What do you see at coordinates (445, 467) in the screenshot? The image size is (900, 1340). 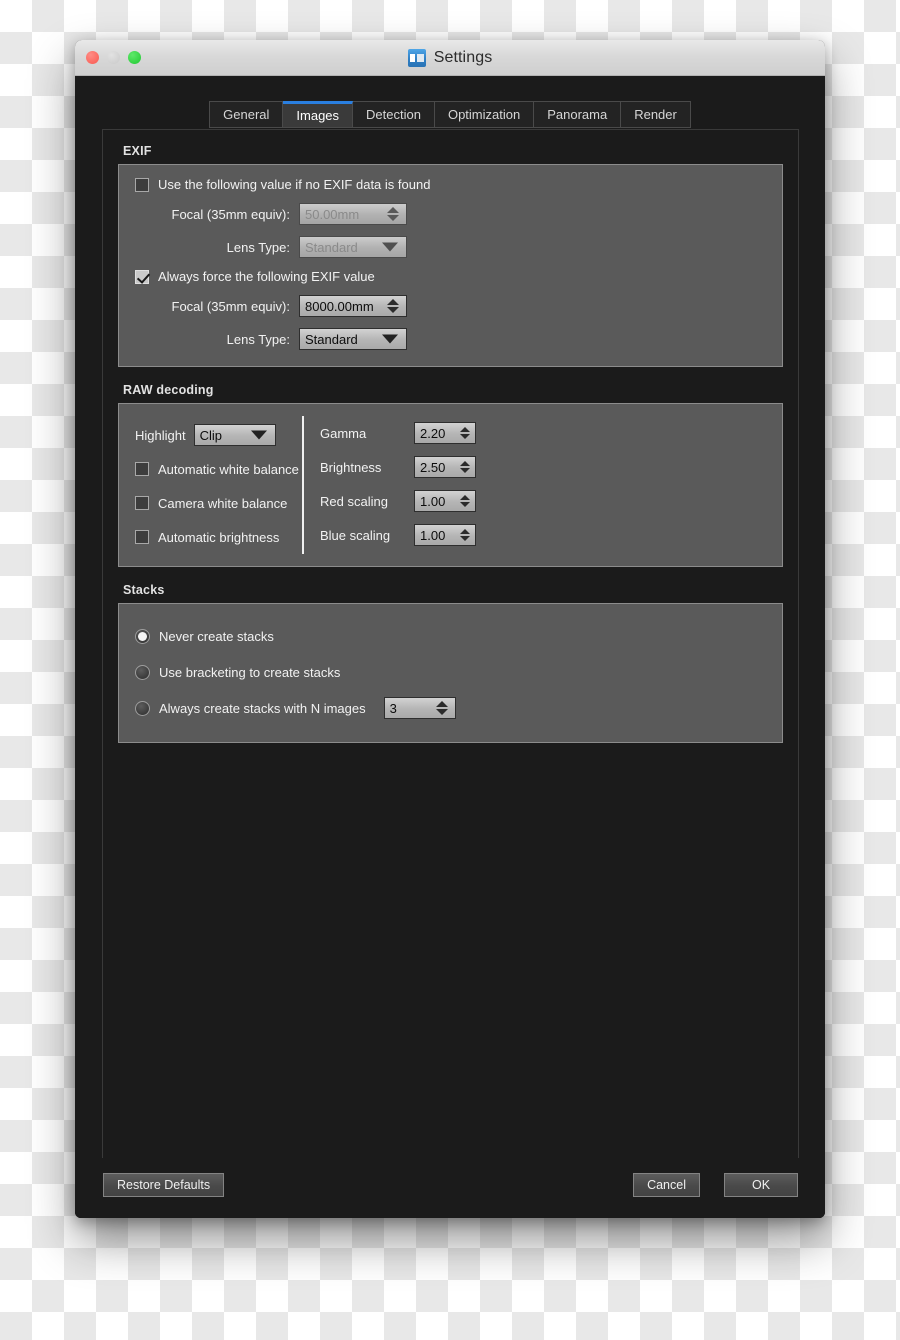 I see `brightness-spinner: 2.50` at bounding box center [445, 467].